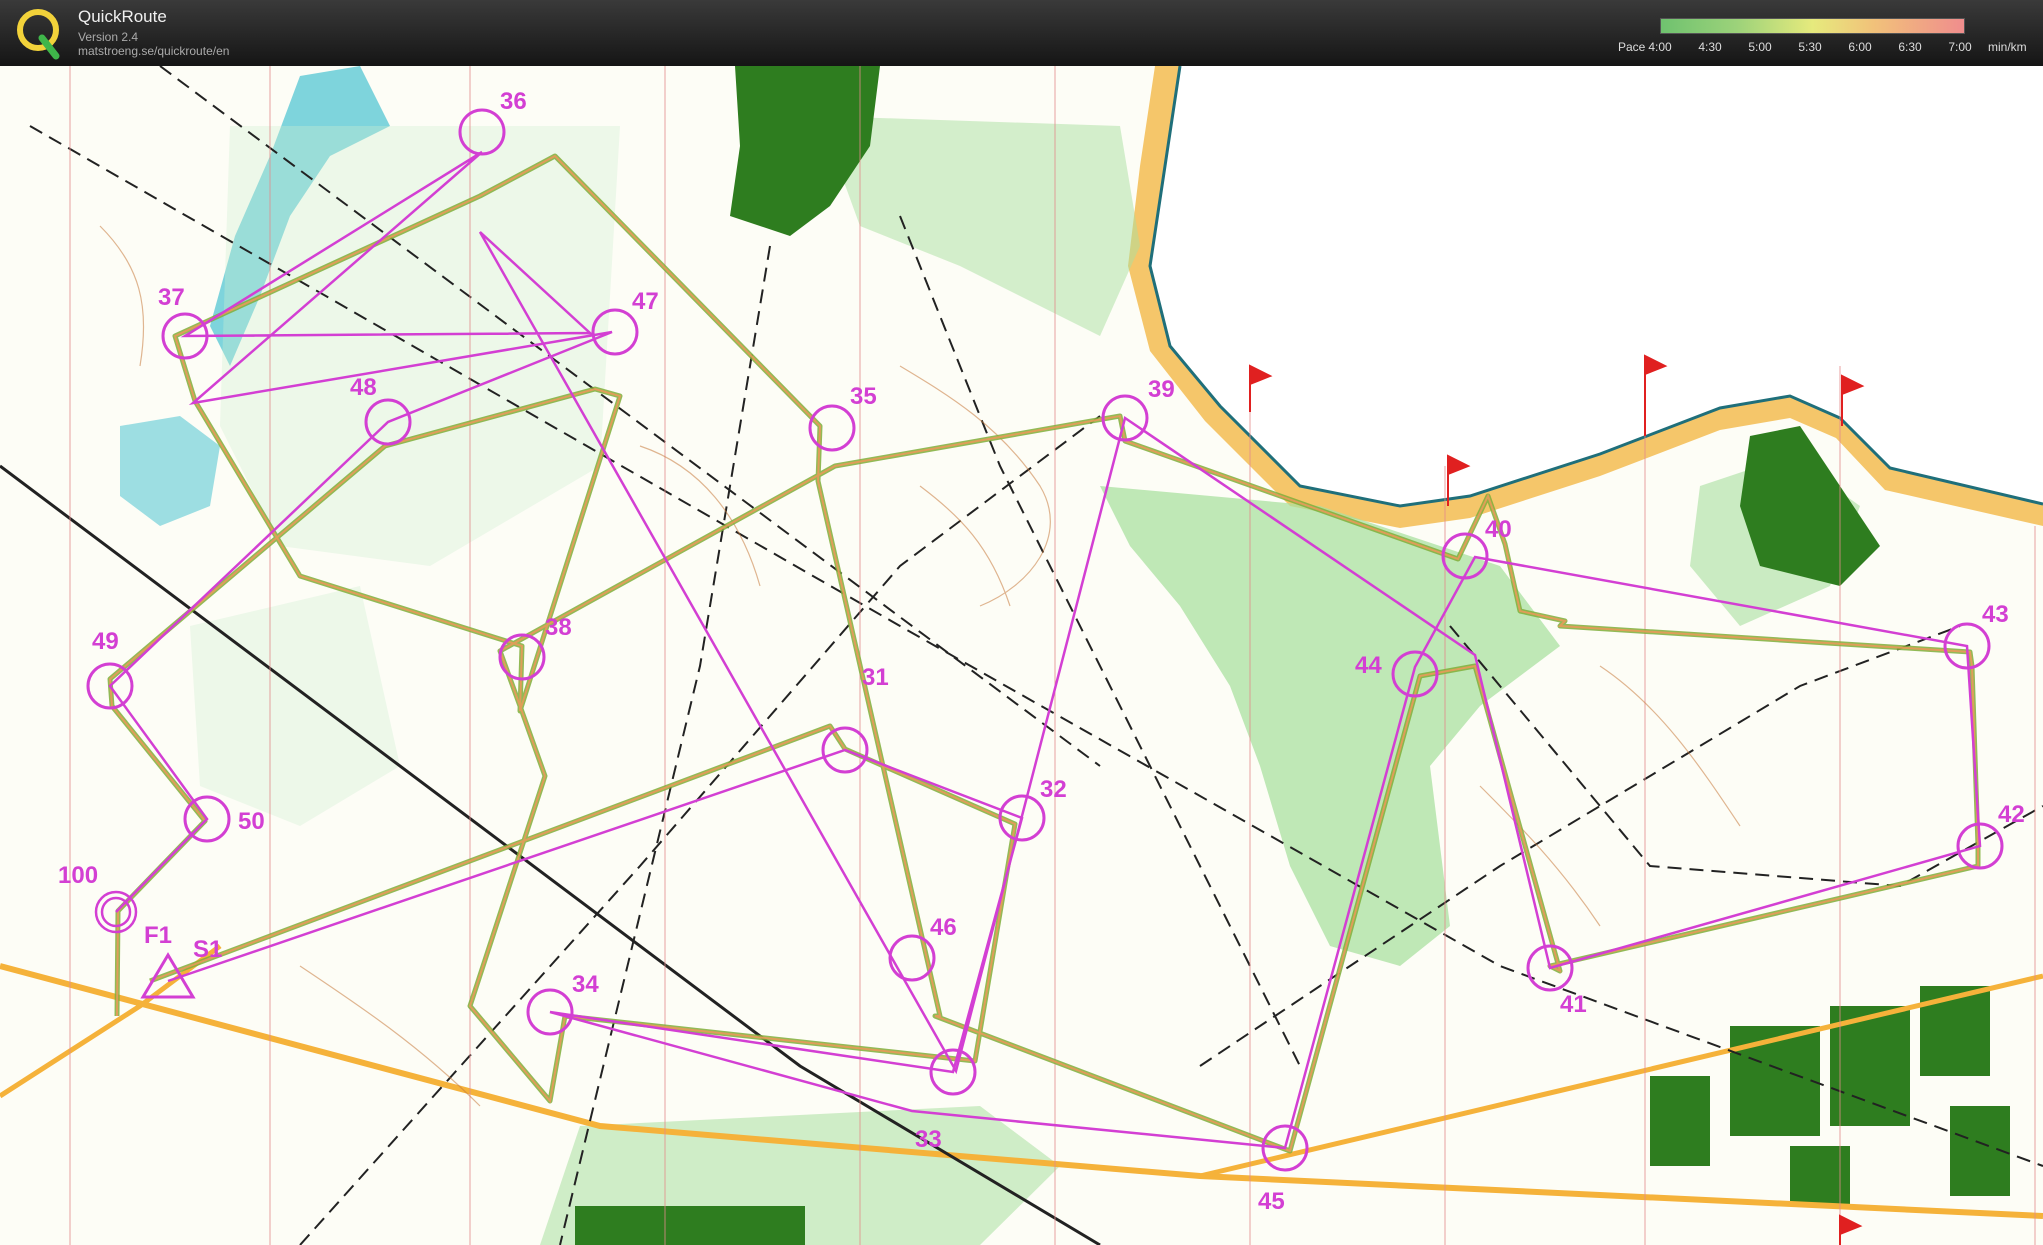 The height and width of the screenshot is (1245, 2043). What do you see at coordinates (1860, 47) in the screenshot?
I see `pace-tick: 6:00` at bounding box center [1860, 47].